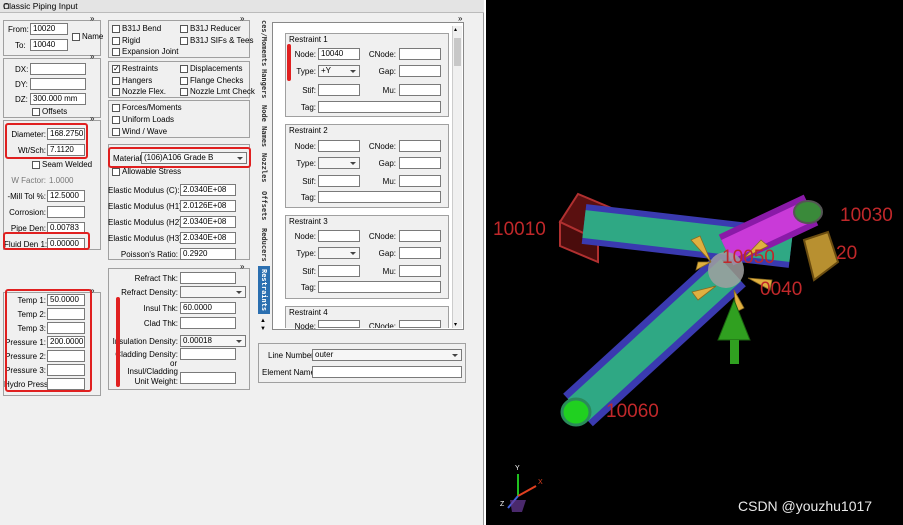 The height and width of the screenshot is (525, 903). Describe the element at coordinates (116, 69) in the screenshot. I see `restraints-checkbox: ✓` at that location.